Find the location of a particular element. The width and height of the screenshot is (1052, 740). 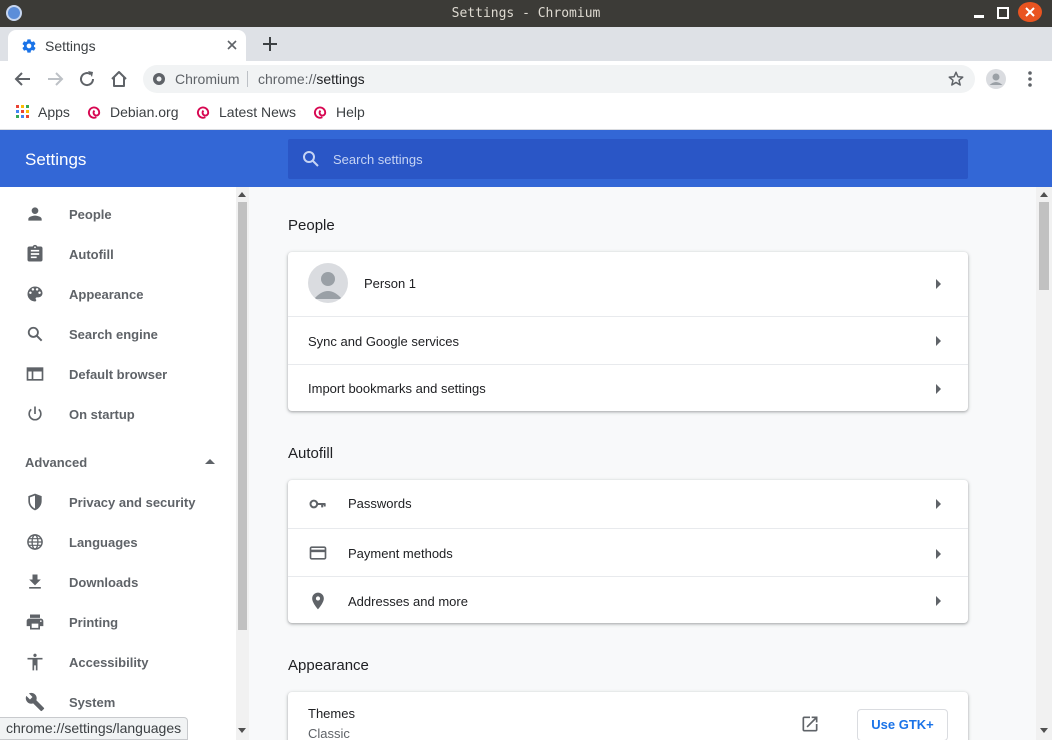

globe-icon is located at coordinates (35, 542).